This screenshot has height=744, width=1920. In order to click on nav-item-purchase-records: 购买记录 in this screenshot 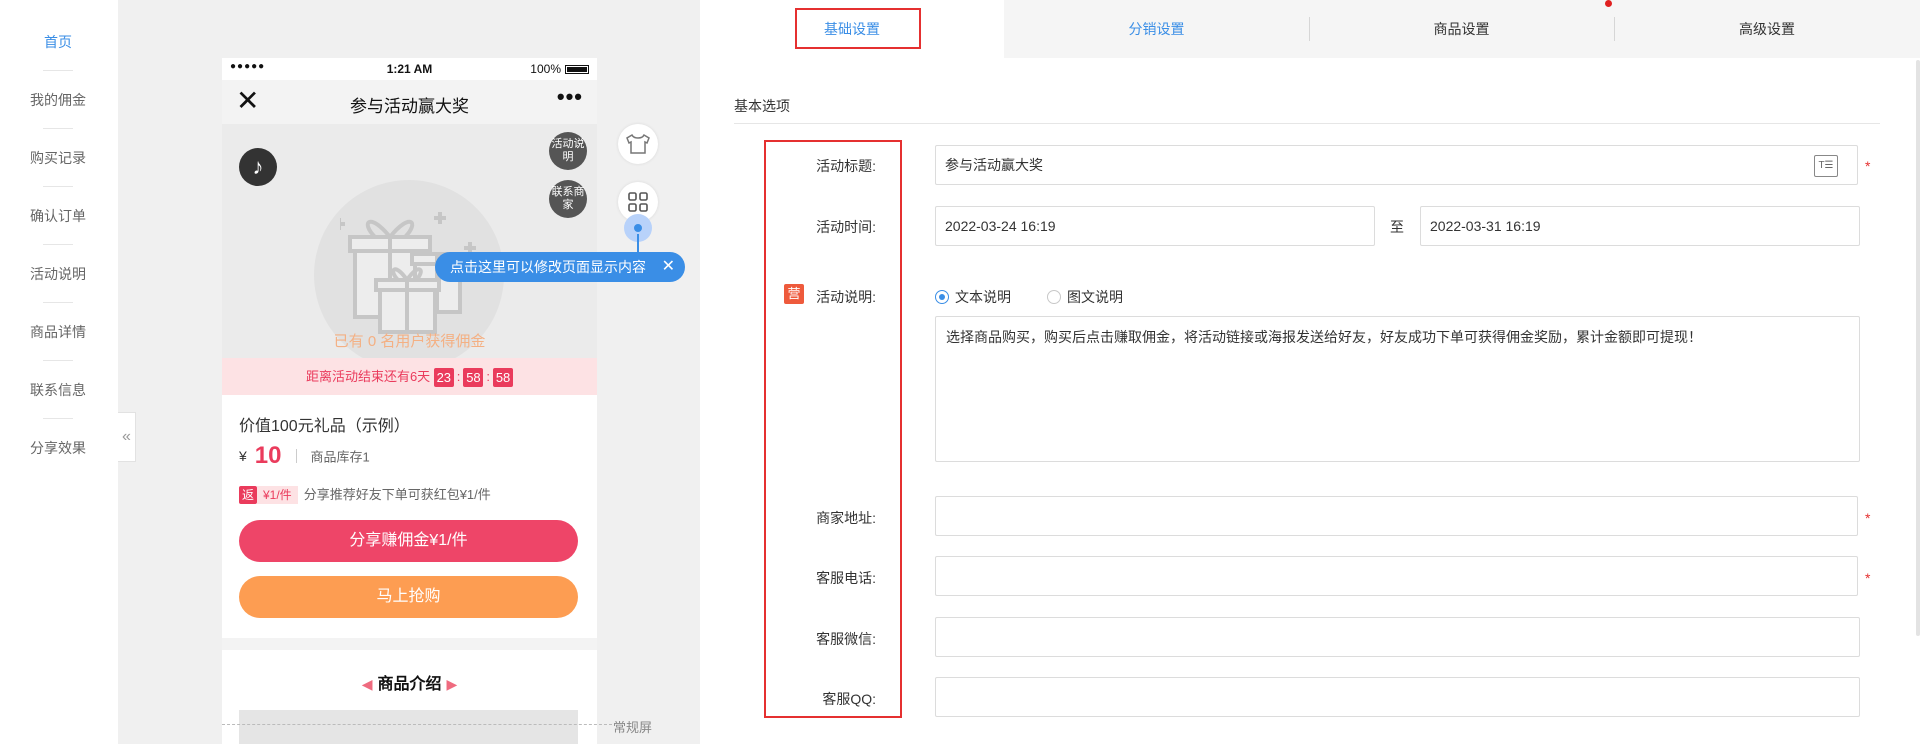, I will do `click(58, 158)`.